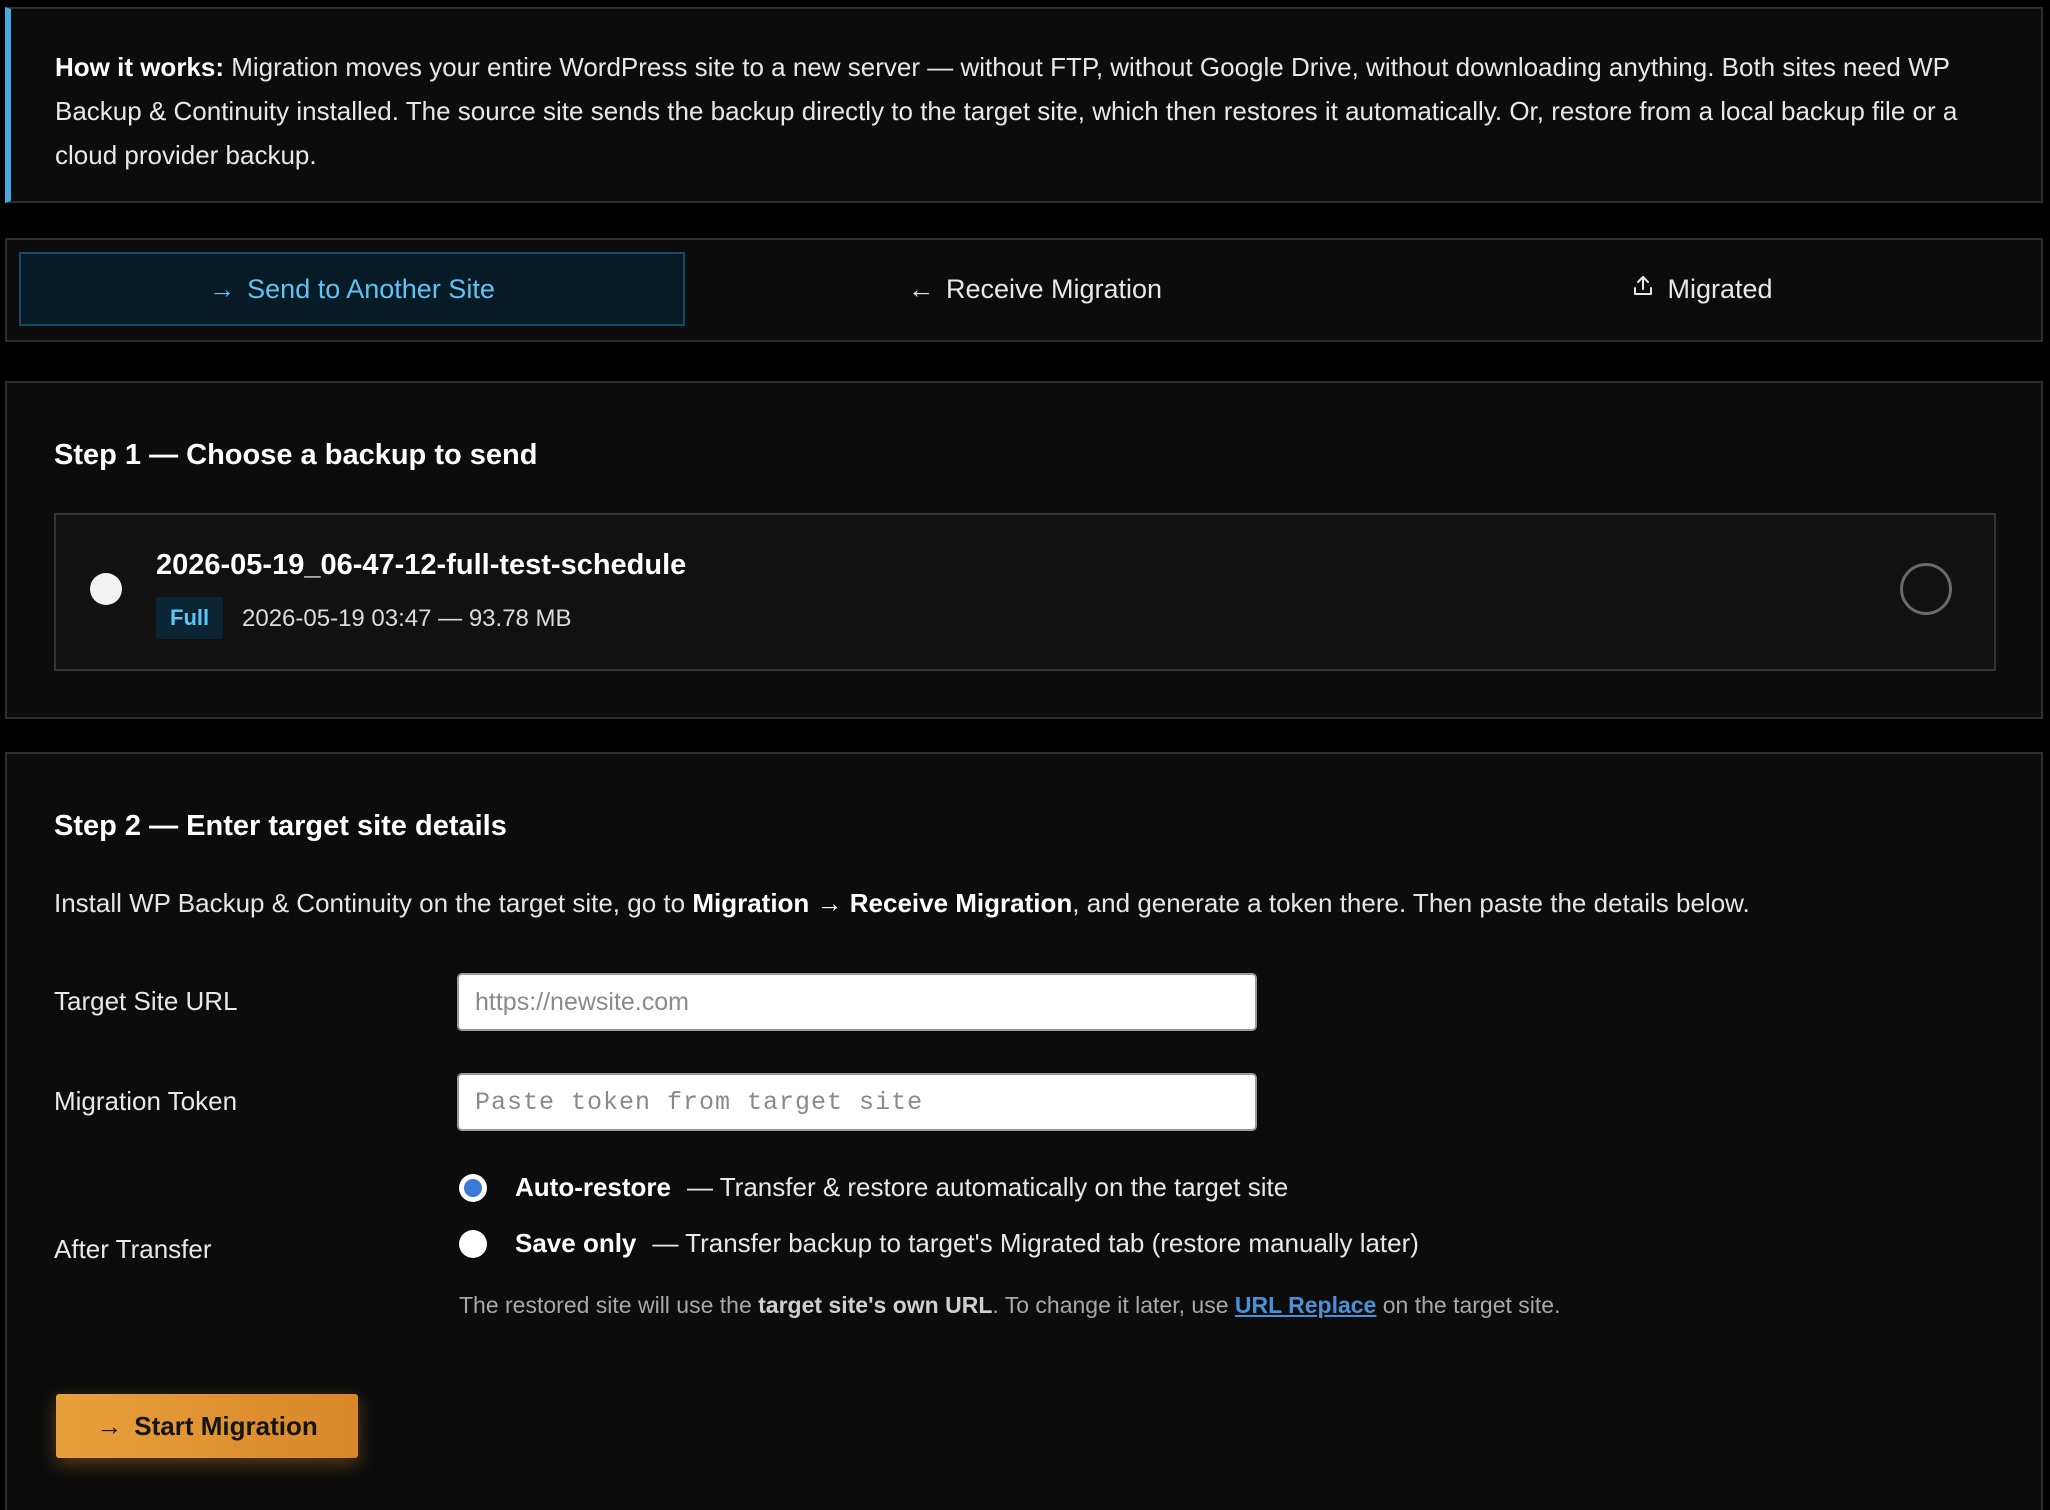  I want to click on tab-receive-migration: ← Receive Migration, so click(1035, 289).